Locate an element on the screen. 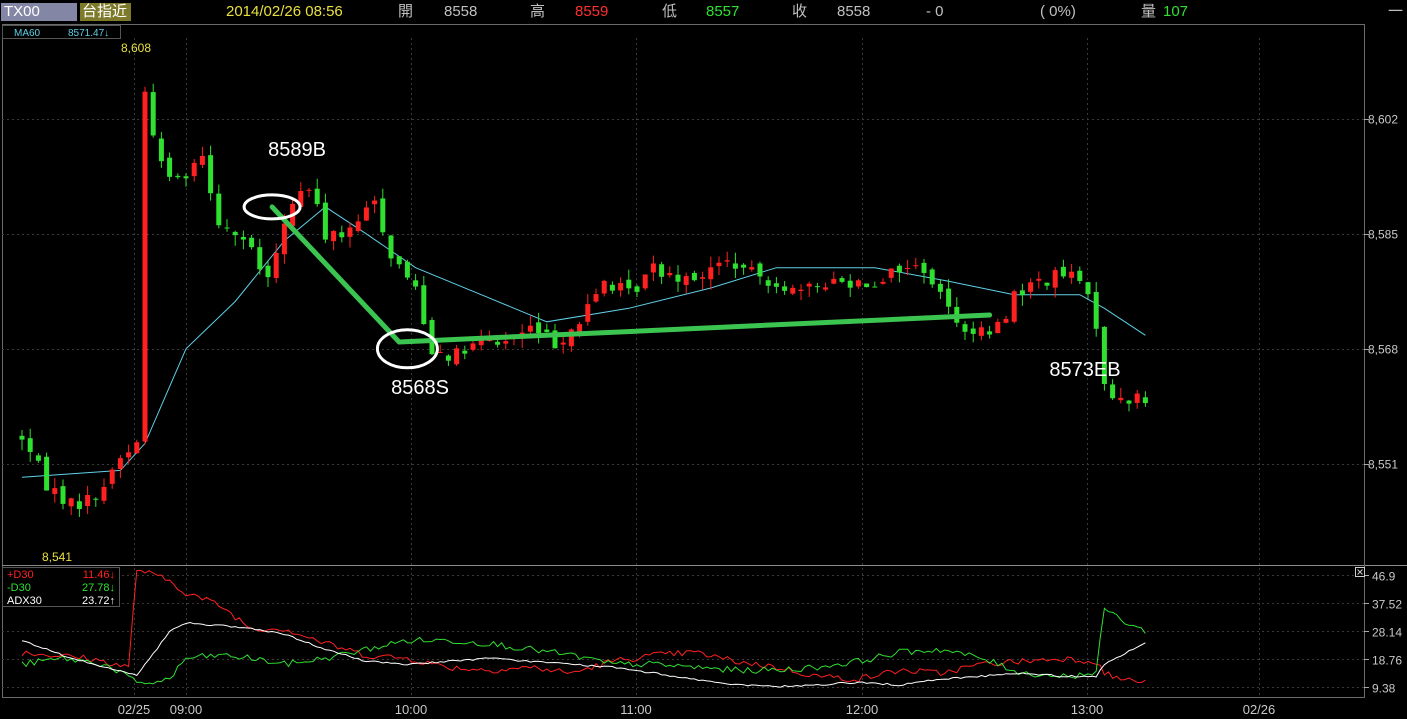 Image resolution: width=1407 pixels, height=719 pixels. ma-legend: MA60 8571.47↓ is located at coordinates (61, 32).